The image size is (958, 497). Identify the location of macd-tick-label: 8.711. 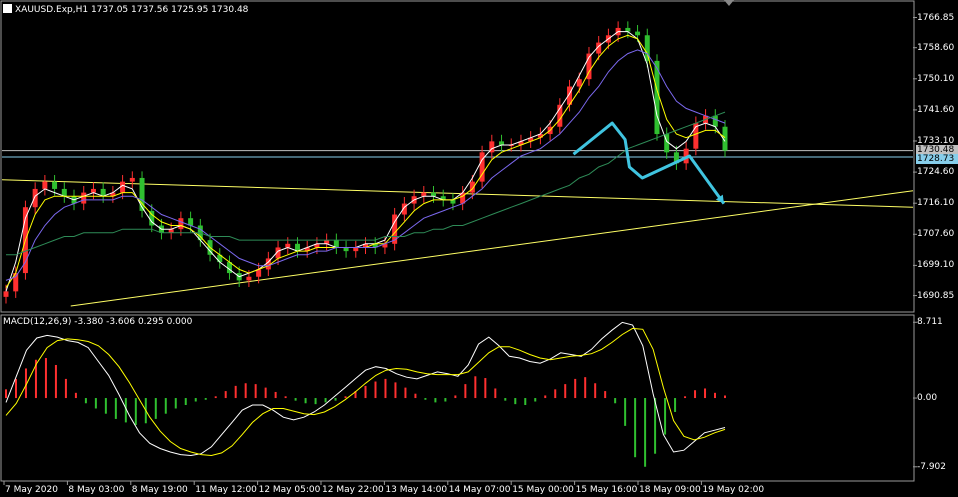
(930, 322).